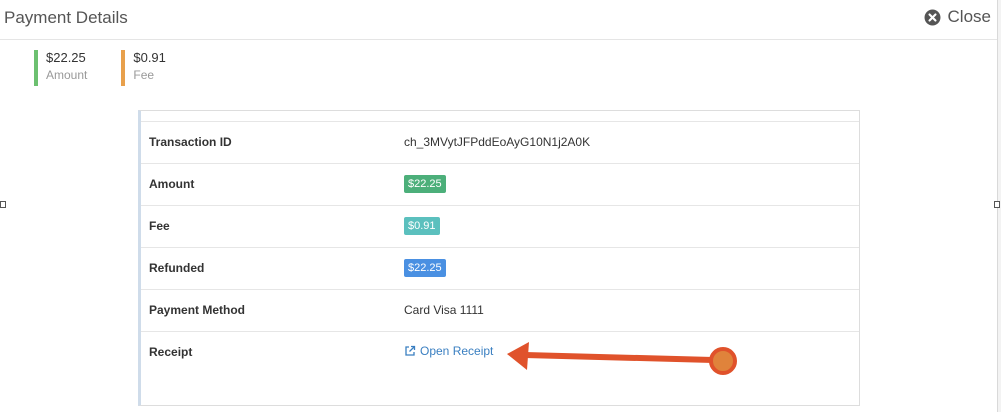 This screenshot has width=1001, height=412. Describe the element at coordinates (144, 75) in the screenshot. I see `summary-fee-label: Fee` at that location.